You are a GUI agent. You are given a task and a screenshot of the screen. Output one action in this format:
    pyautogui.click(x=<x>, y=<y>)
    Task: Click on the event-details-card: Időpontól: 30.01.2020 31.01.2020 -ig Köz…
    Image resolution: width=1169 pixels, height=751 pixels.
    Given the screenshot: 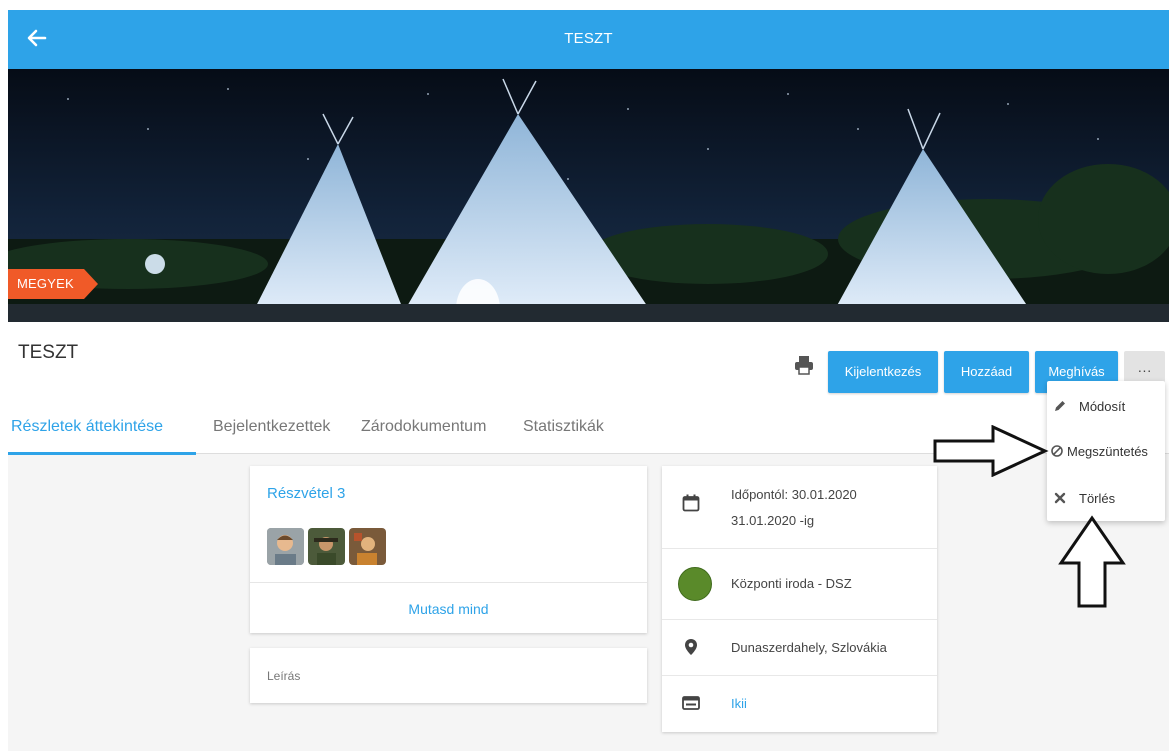 What is the action you would take?
    pyautogui.click(x=799, y=599)
    